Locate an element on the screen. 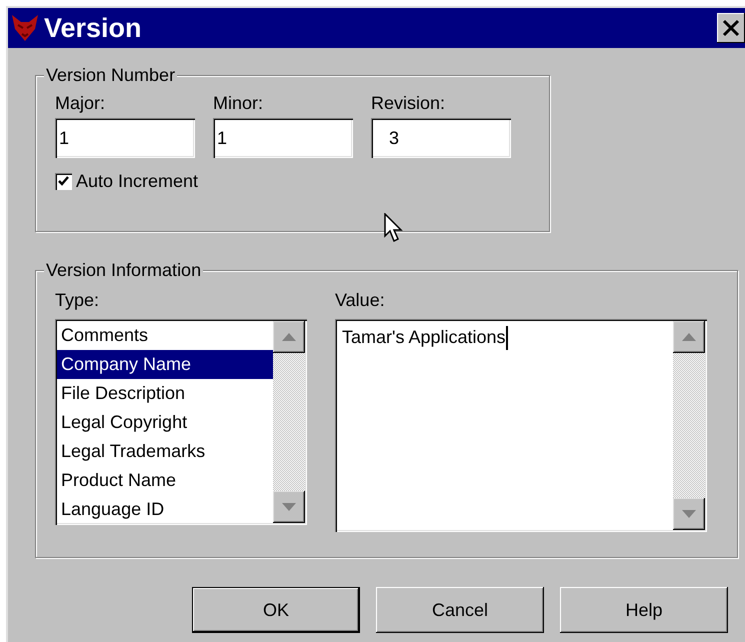 The height and width of the screenshot is (642, 745). list-item: Comments is located at coordinates (165, 335).